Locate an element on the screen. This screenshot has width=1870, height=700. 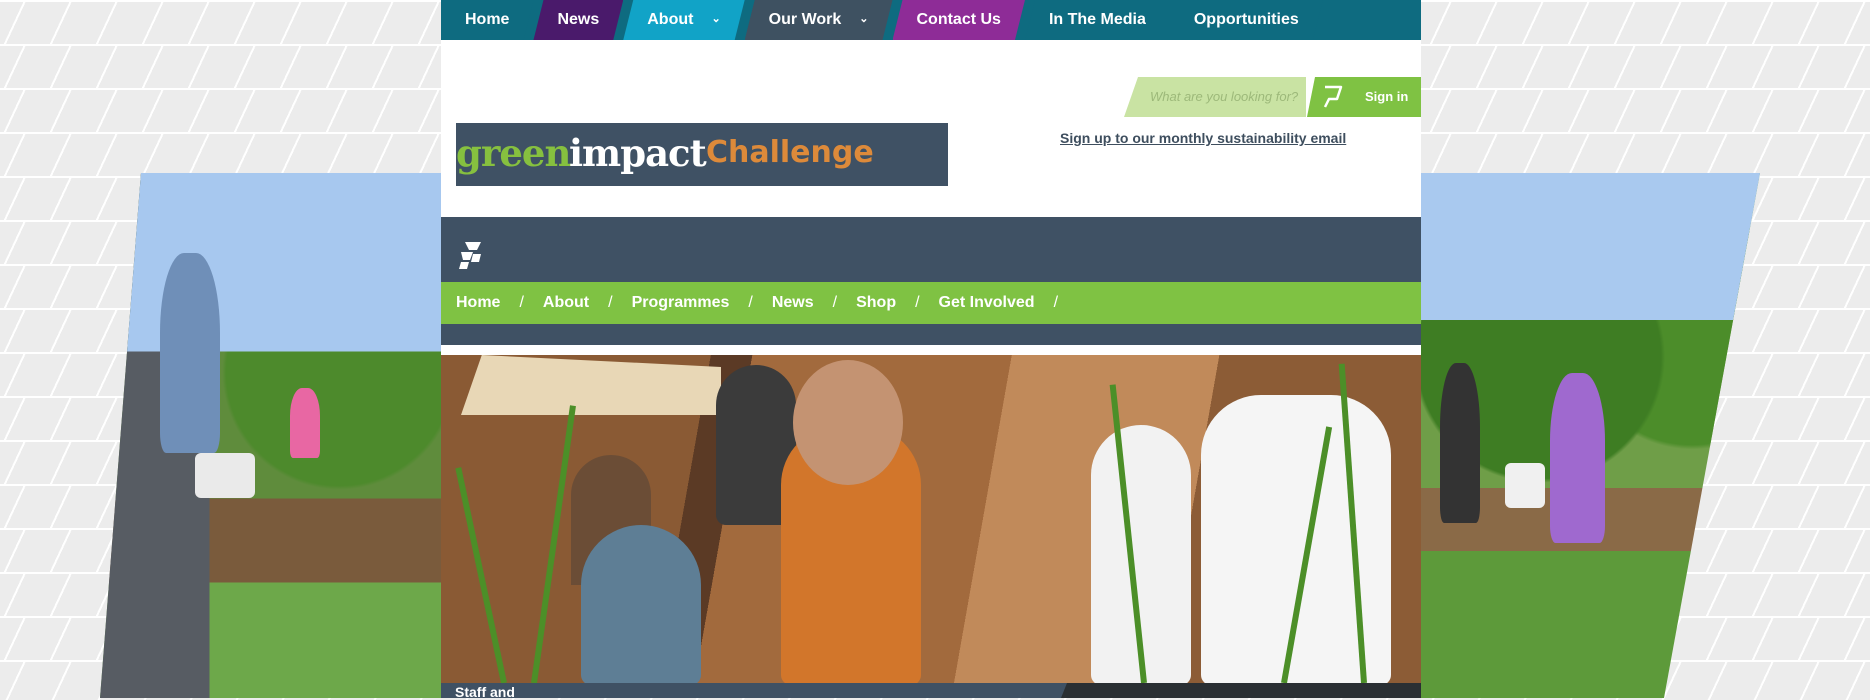
photo-shed-roof is located at coordinates (591, 385).